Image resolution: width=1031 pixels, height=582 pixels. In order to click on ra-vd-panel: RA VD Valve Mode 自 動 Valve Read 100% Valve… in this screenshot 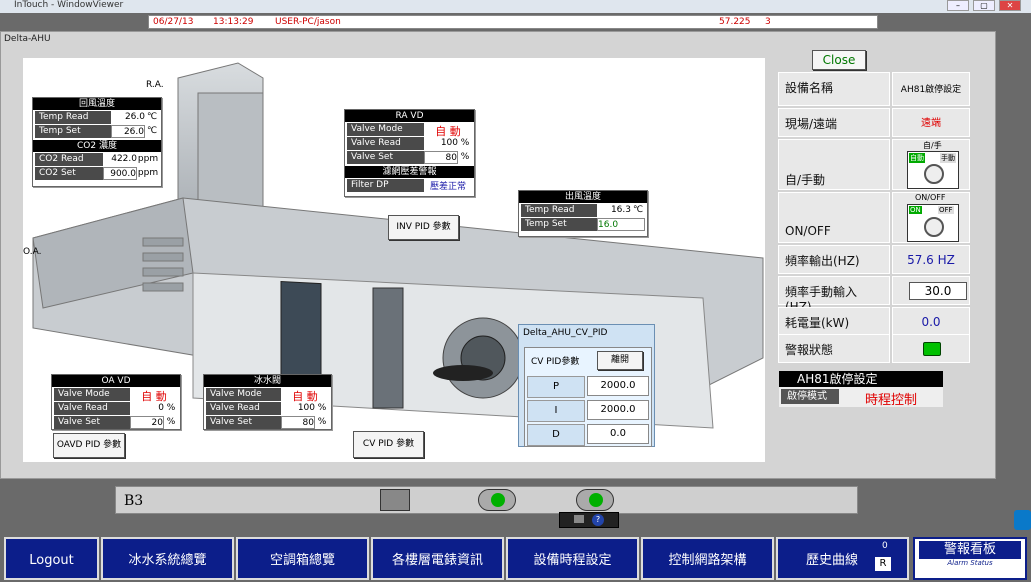, I will do `click(409, 153)`.